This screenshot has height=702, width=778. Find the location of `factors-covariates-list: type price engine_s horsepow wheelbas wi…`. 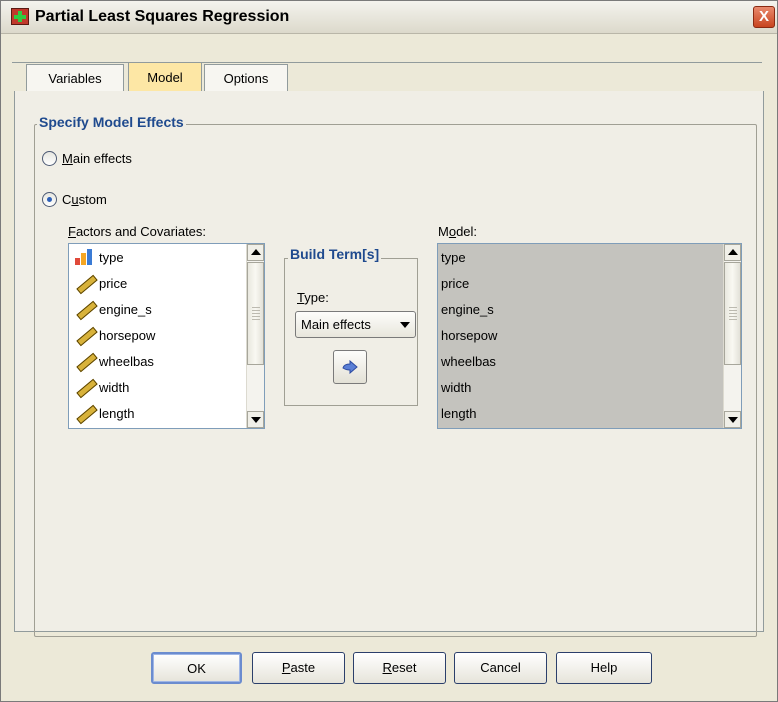

factors-covariates-list: type price engine_s horsepow wheelbas wi… is located at coordinates (166, 336).